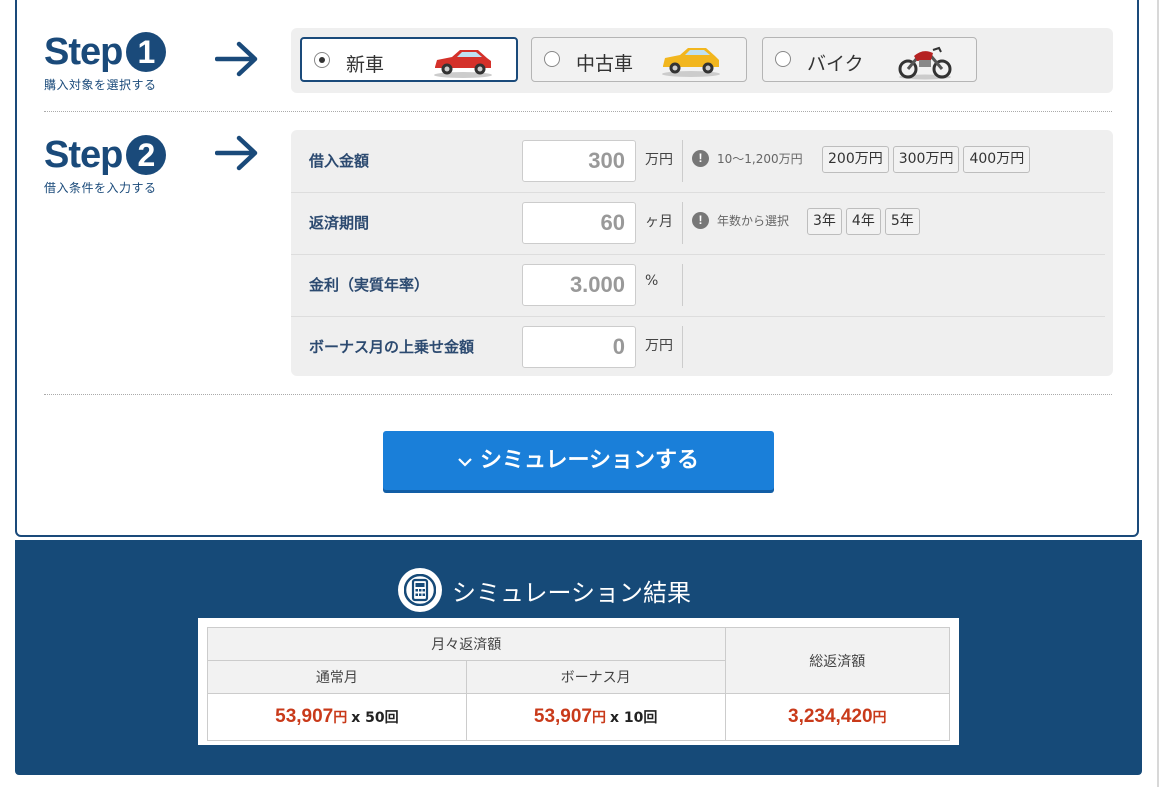  What do you see at coordinates (824, 221) in the screenshot?
I see `period-chip-3y: 3年` at bounding box center [824, 221].